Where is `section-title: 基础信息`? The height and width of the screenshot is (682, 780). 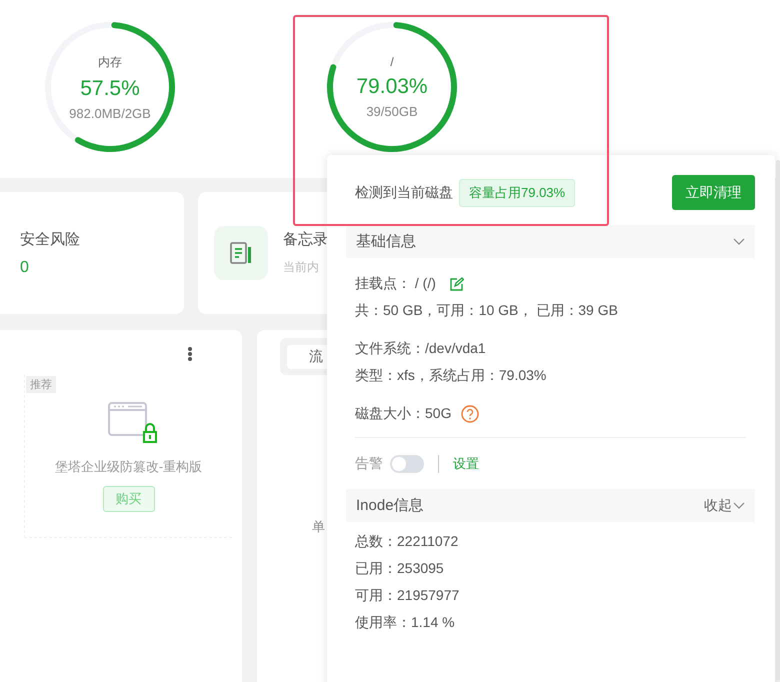 section-title: 基础信息 is located at coordinates (386, 241).